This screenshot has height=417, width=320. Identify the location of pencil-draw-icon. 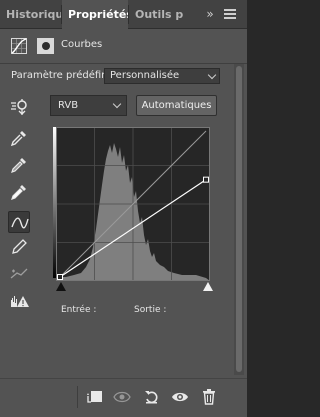
(19, 247).